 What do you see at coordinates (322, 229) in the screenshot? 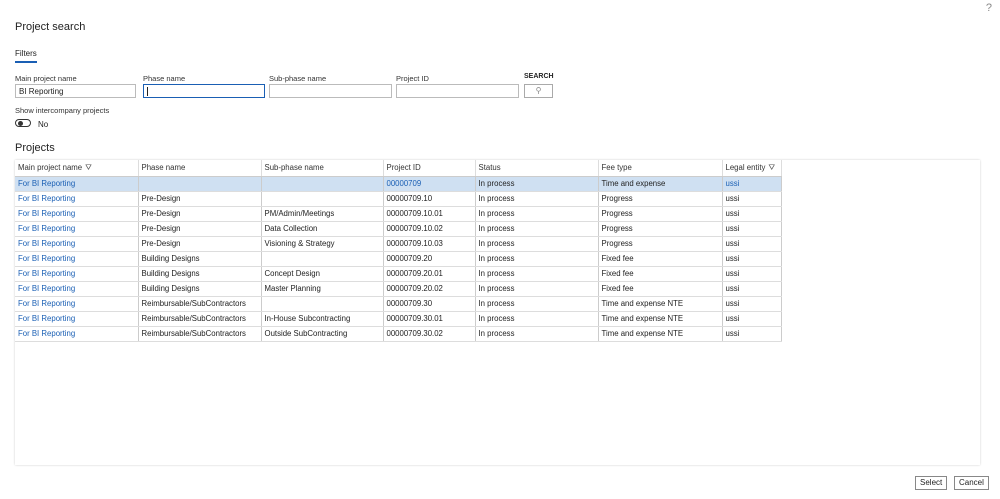
I see `table-cell: Data Collection` at bounding box center [322, 229].